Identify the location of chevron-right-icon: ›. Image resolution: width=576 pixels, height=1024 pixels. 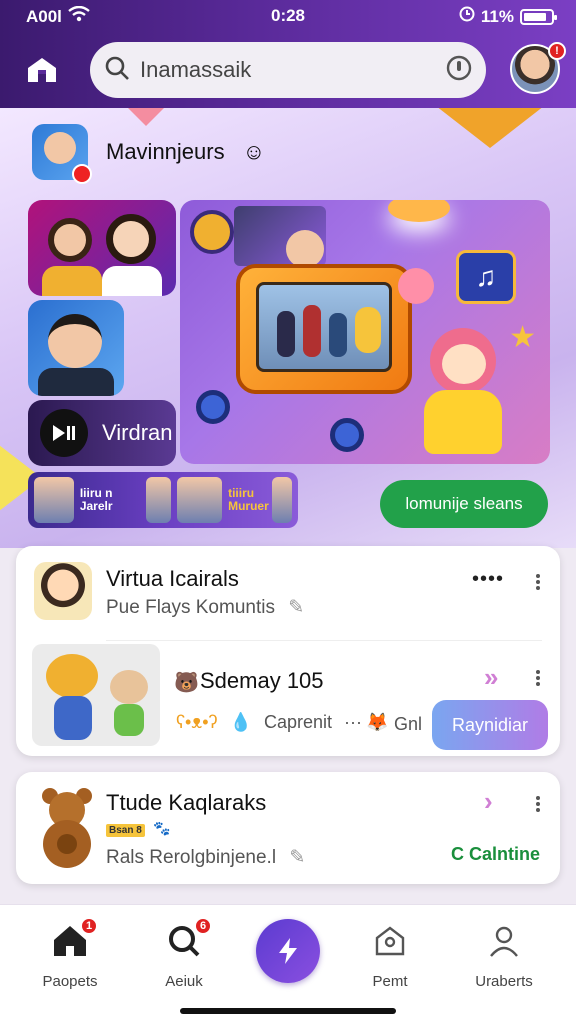
(488, 801).